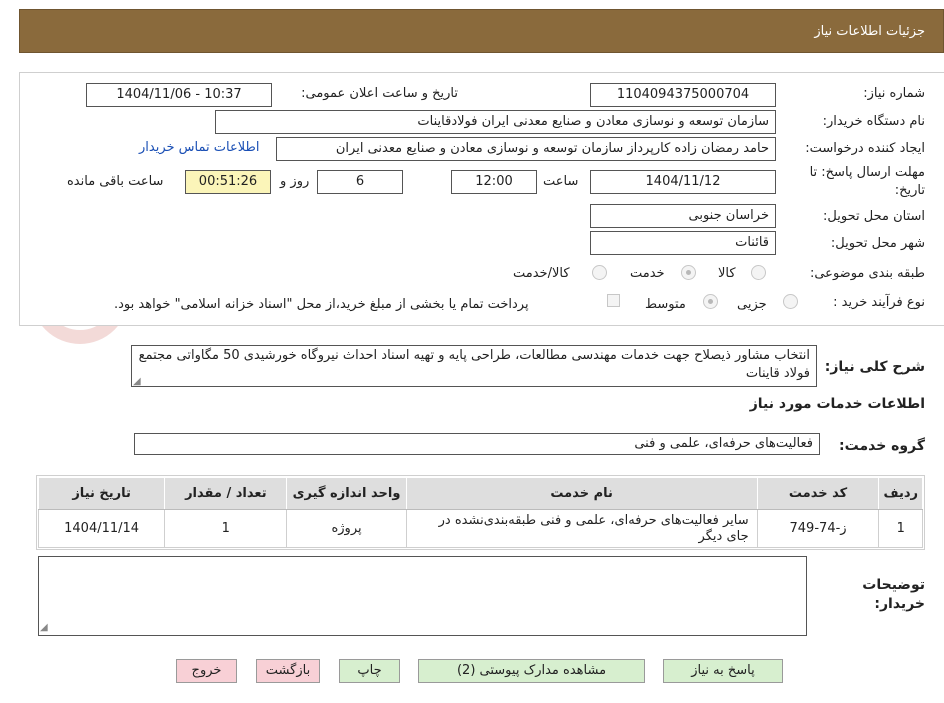 This screenshot has width=944, height=703. I want to click on category-goods-radio, so click(758, 272).